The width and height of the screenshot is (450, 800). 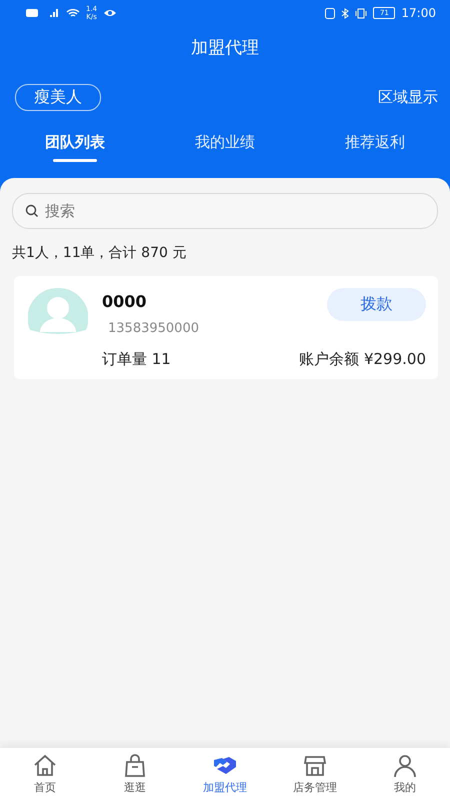 I want to click on store-icon, so click(x=315, y=766).